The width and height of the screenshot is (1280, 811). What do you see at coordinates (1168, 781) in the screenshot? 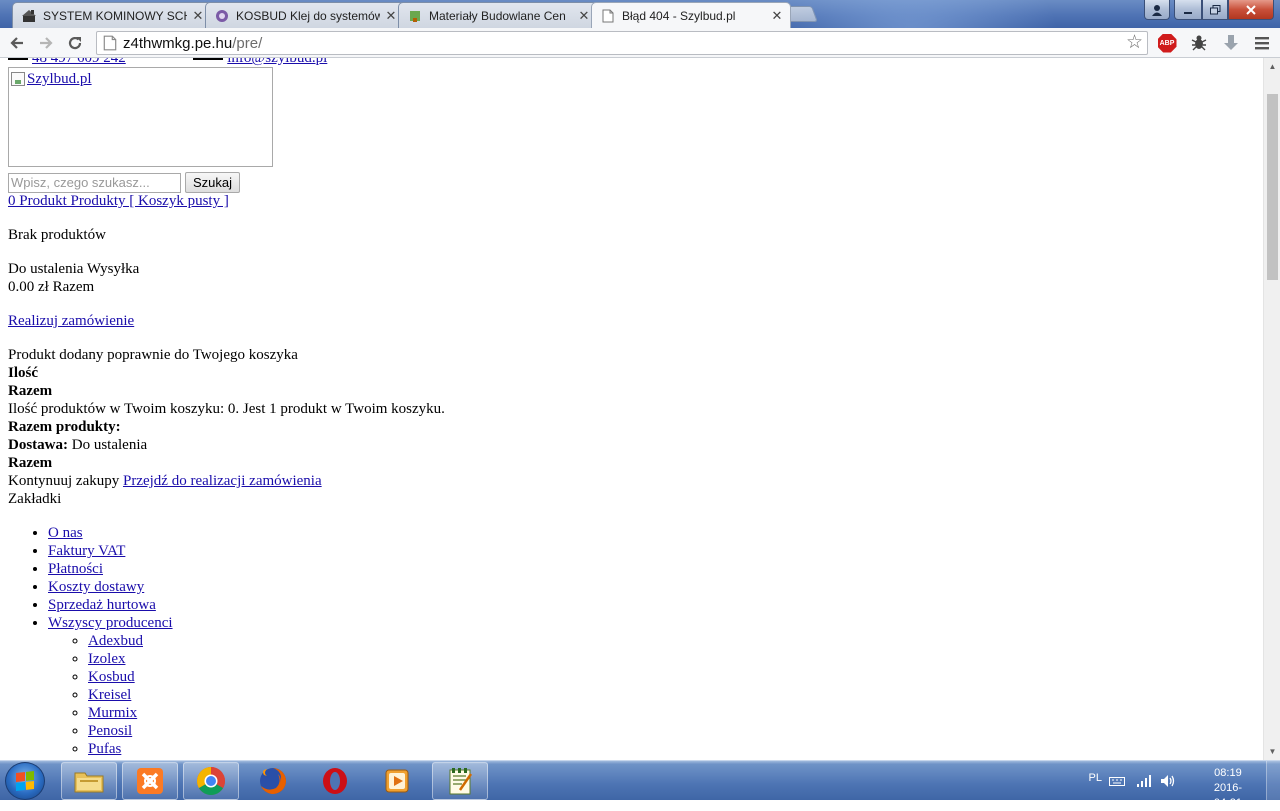
I see `volume-icon` at bounding box center [1168, 781].